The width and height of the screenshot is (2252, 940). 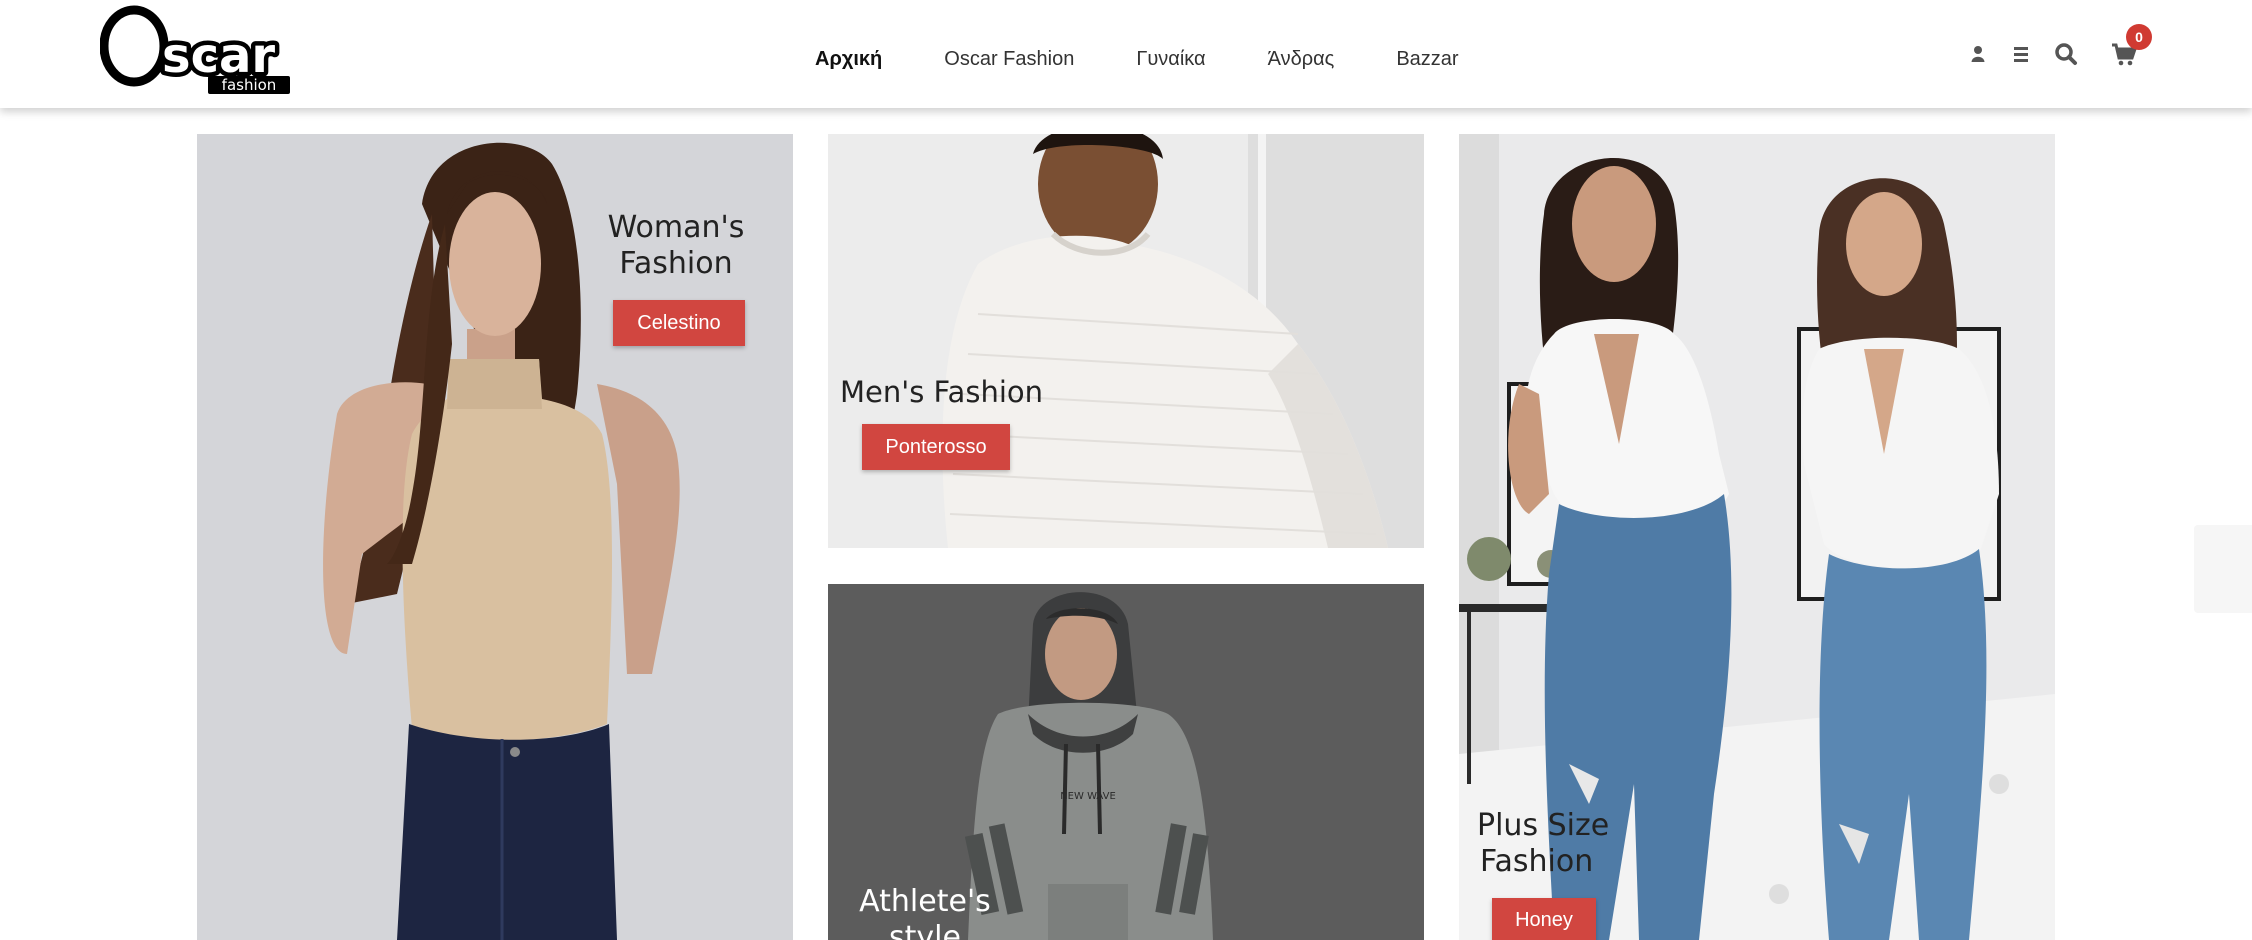 What do you see at coordinates (936, 447) in the screenshot?
I see `ponterosso-button: Ponterosso` at bounding box center [936, 447].